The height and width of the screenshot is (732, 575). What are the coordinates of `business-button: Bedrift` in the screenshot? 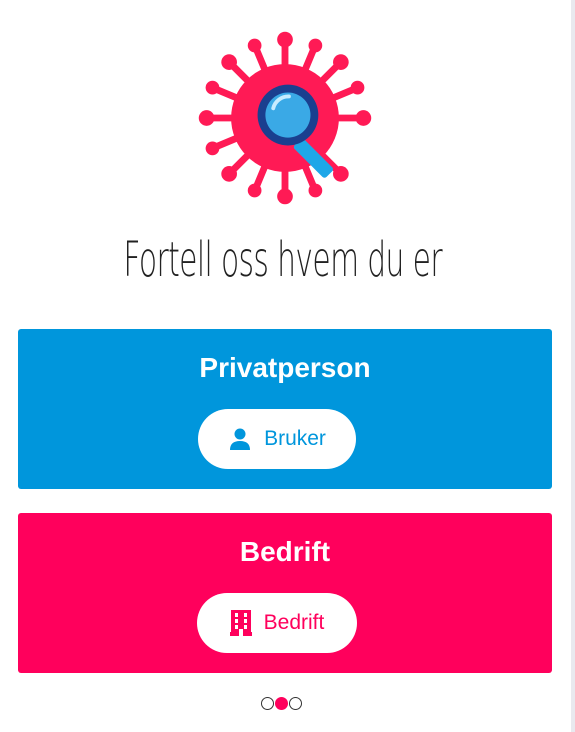 It's located at (277, 623).